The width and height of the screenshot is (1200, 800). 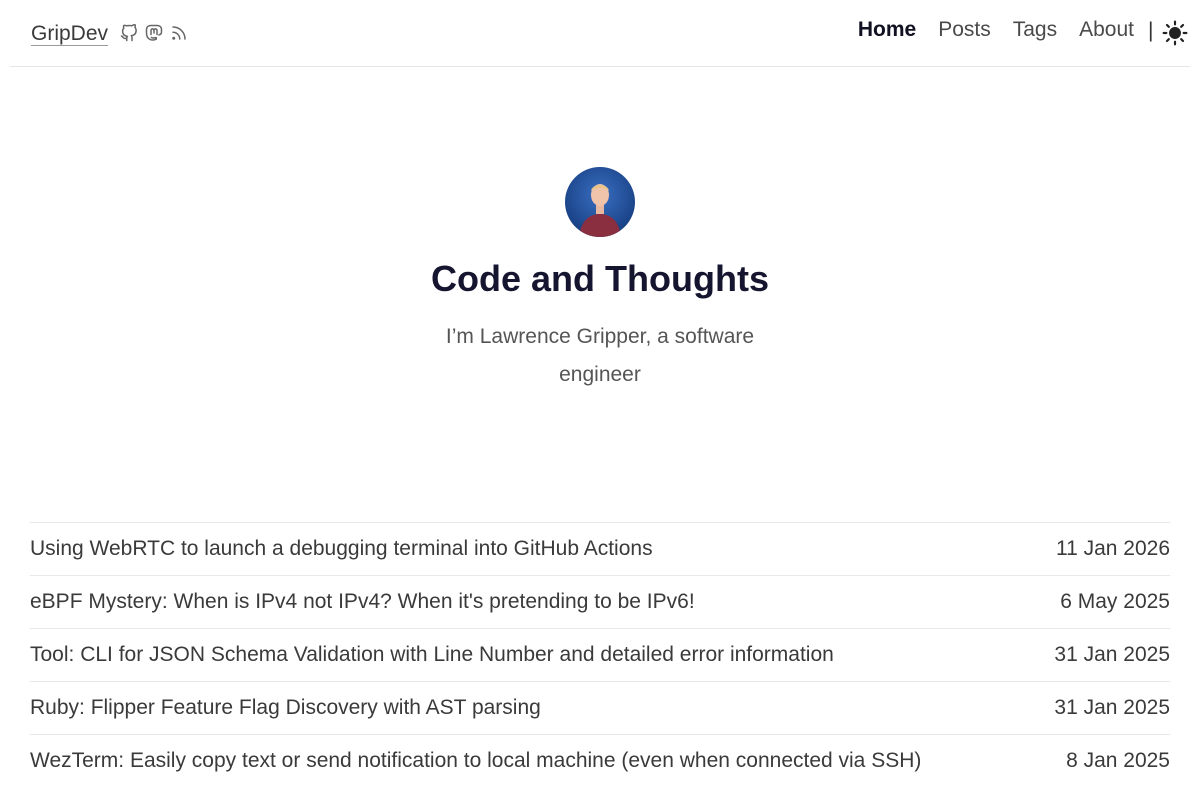 What do you see at coordinates (1035, 30) in the screenshot?
I see `nav-tags: Tags` at bounding box center [1035, 30].